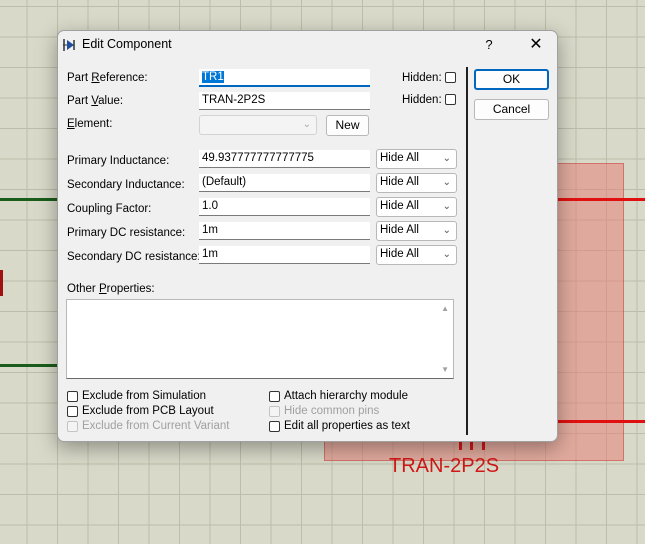 Image resolution: width=645 pixels, height=544 pixels. Describe the element at coordinates (274, 396) in the screenshot. I see `attach-hierarchy-checkbox` at that location.